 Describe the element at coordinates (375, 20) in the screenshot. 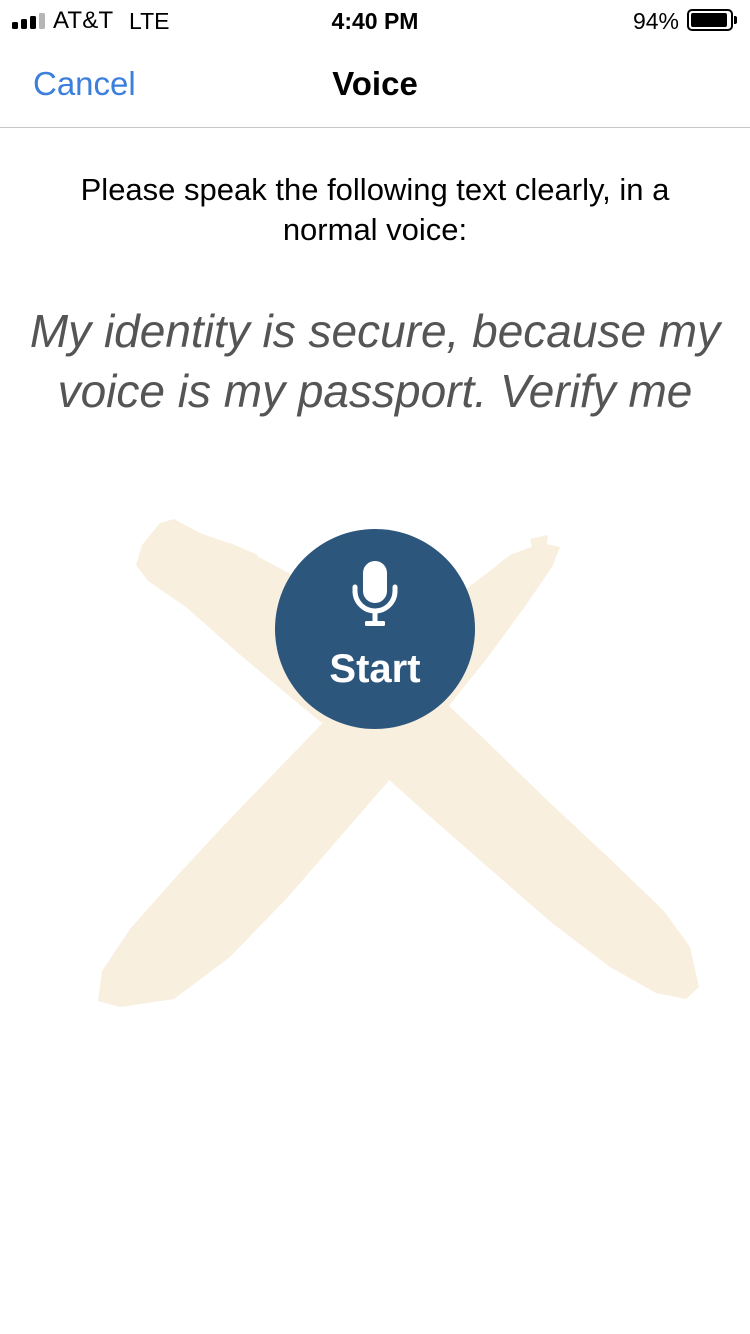

I see `status-bar: AT&T LTE 4:40 PM 94%` at that location.